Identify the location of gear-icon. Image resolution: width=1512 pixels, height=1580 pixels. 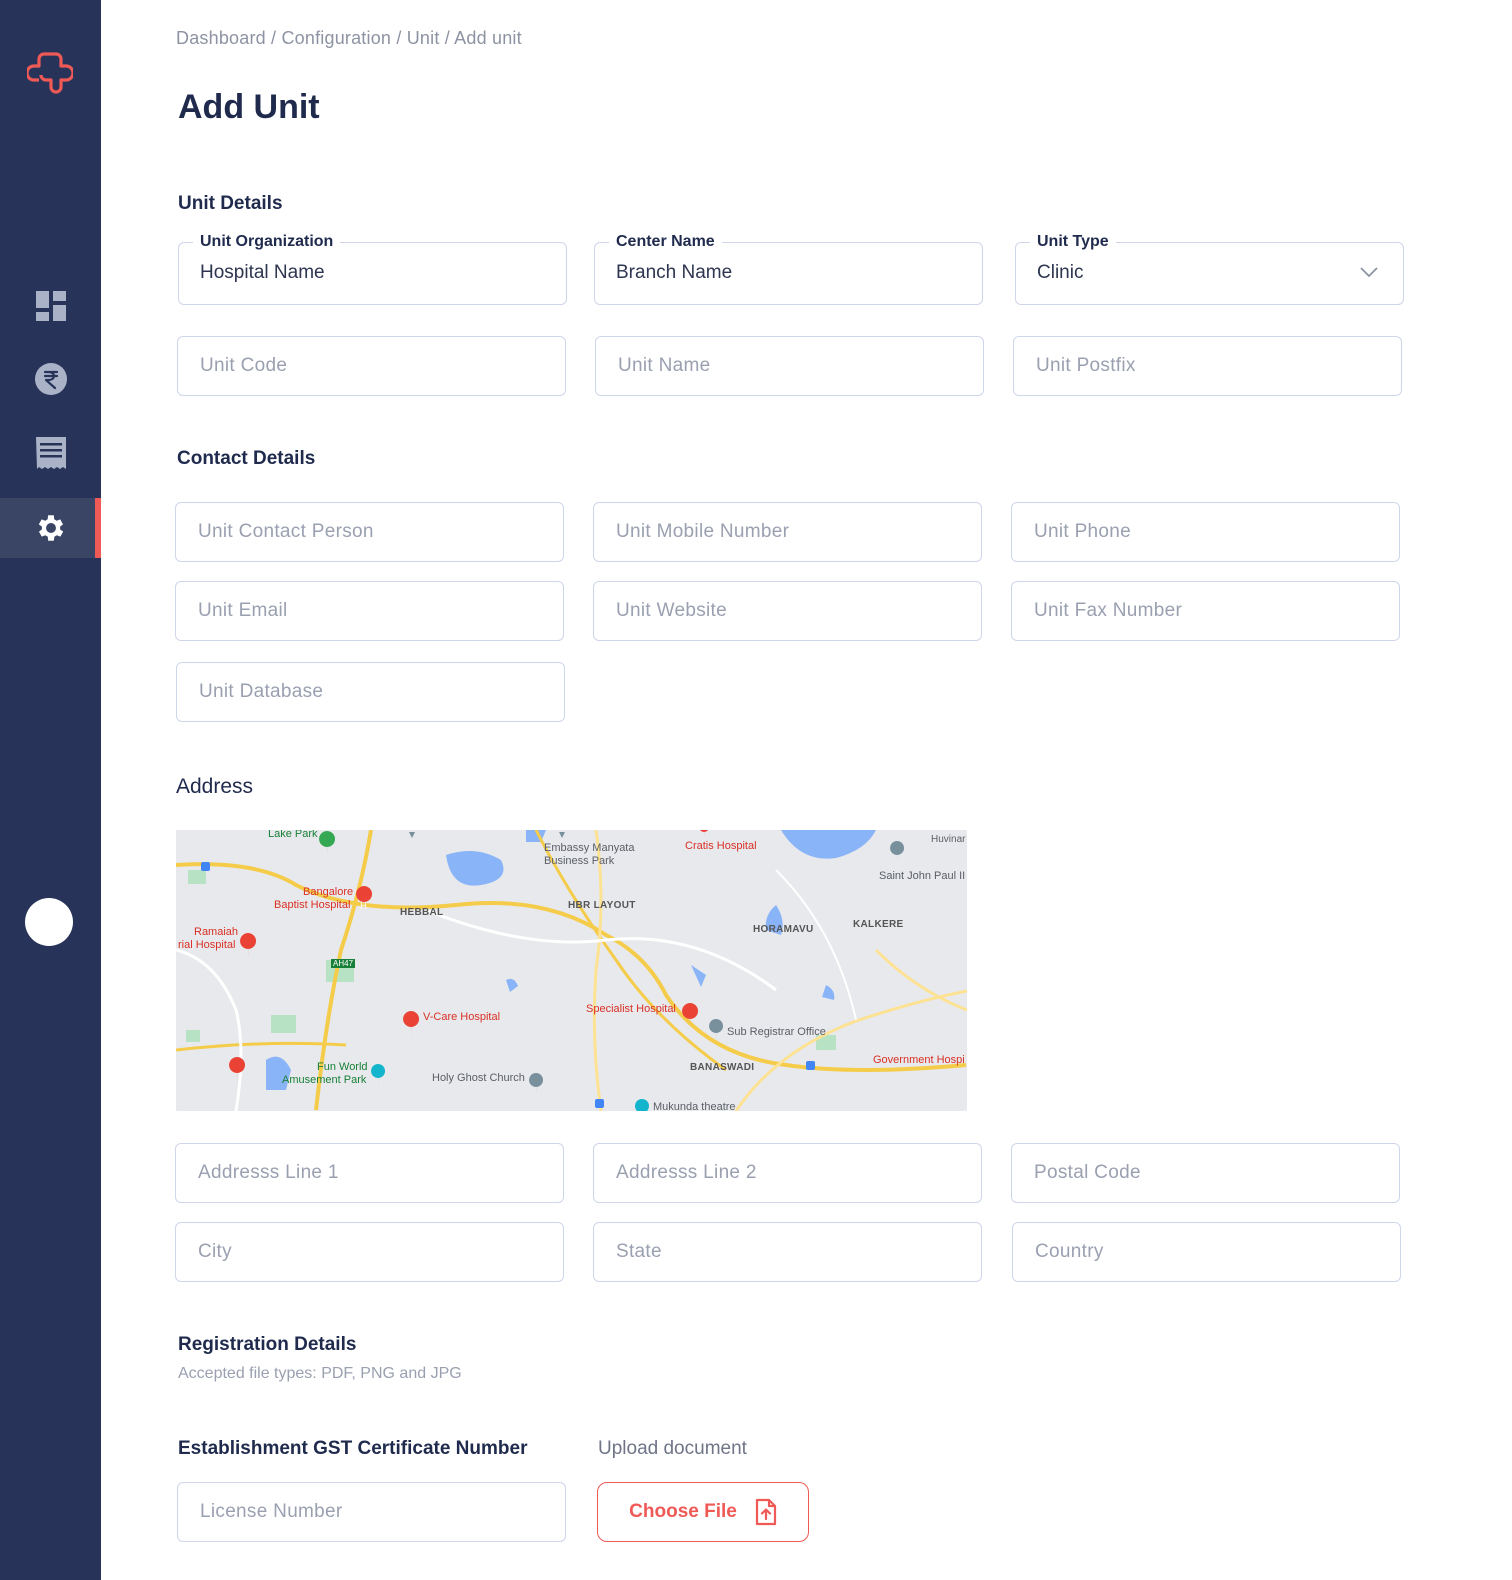
(50, 528).